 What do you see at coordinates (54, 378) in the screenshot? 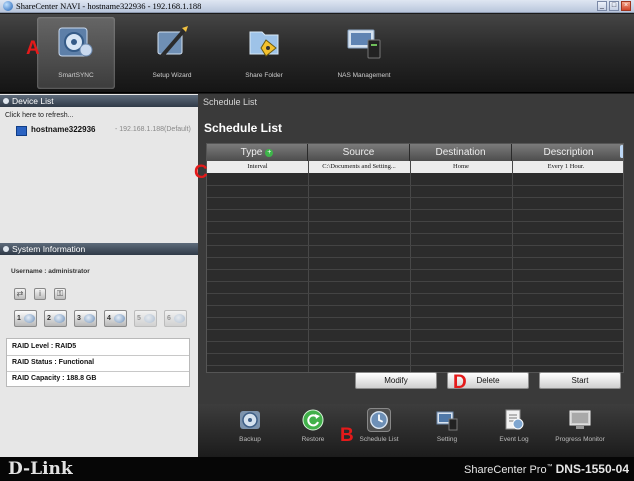
I see `raid-capacity: RAID Capacity : 188.8 GB` at bounding box center [54, 378].